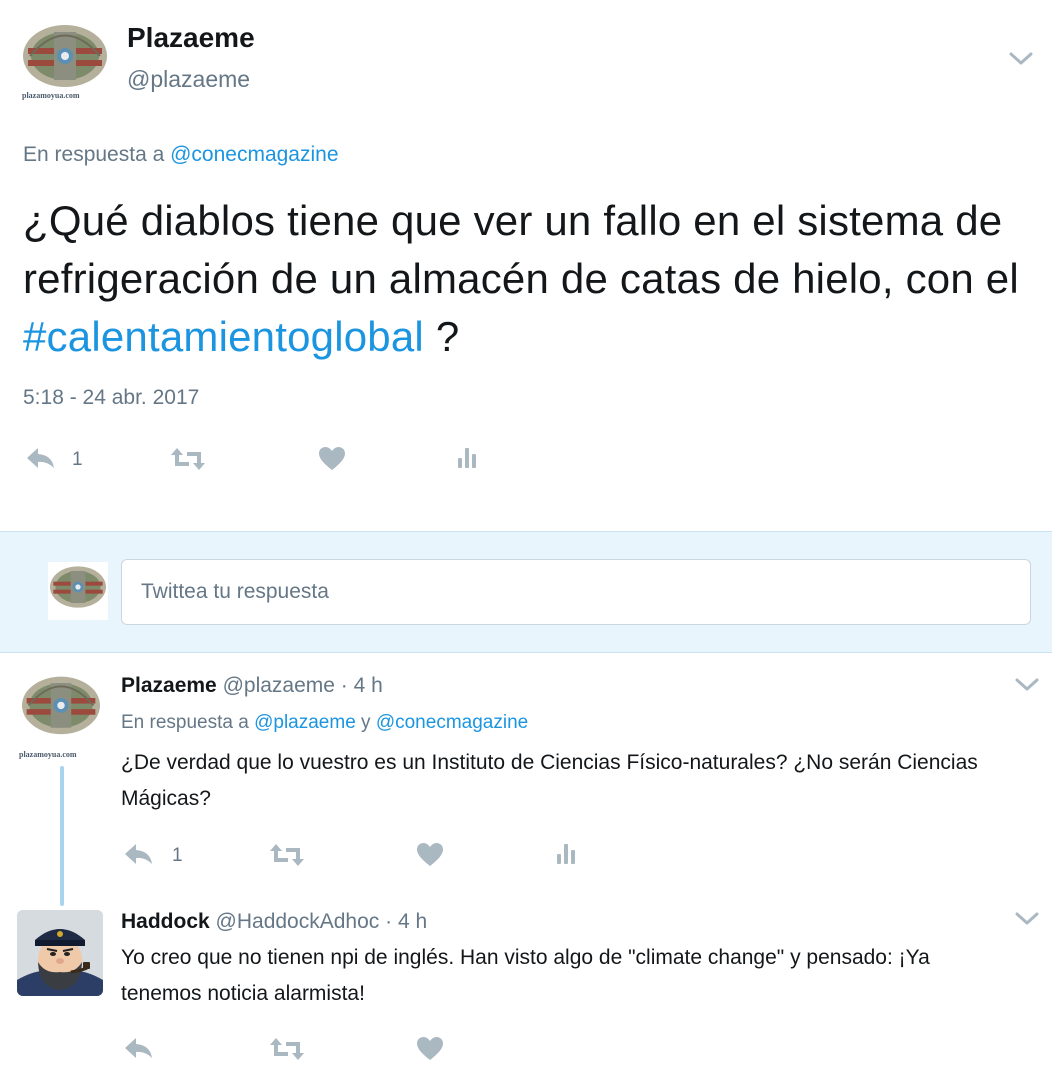  What do you see at coordinates (441, 336) in the screenshot?
I see `tweet-text-end: ?` at bounding box center [441, 336].